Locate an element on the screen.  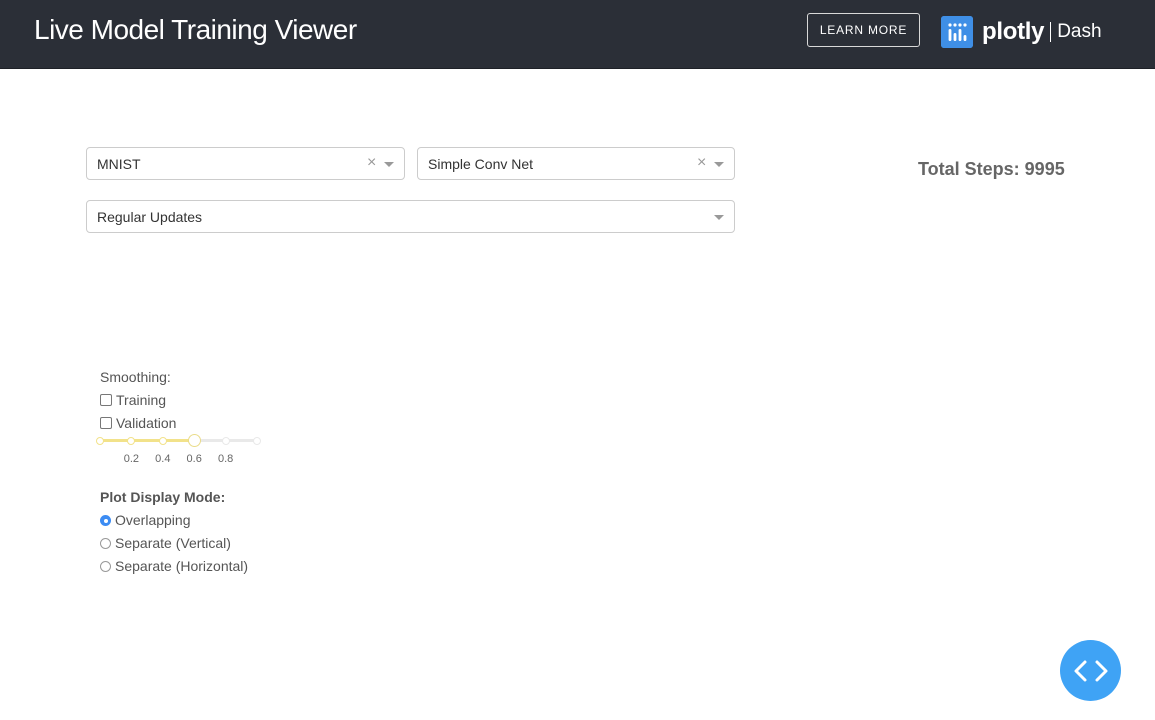
model-dropdown-value: Simple Conv Net is located at coordinates (481, 164).